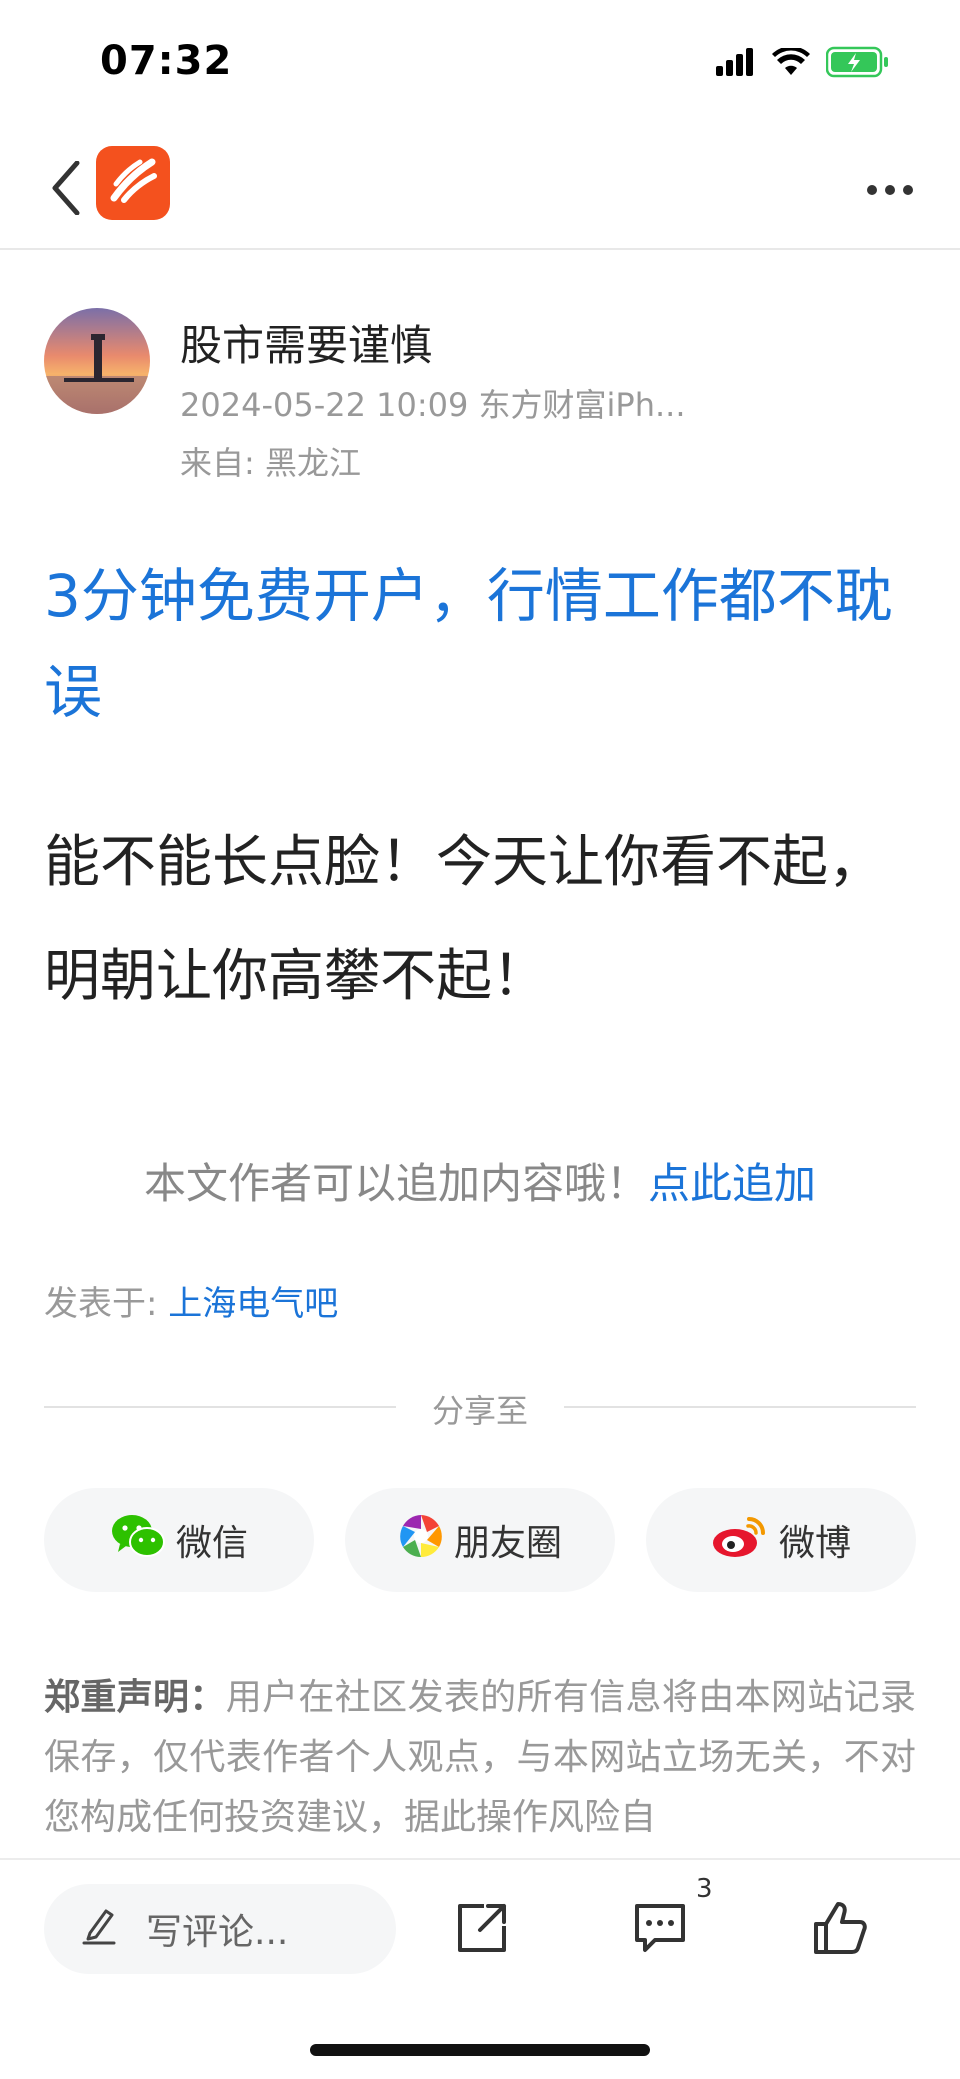  I want to click on edit-icon, so click(99, 1929).